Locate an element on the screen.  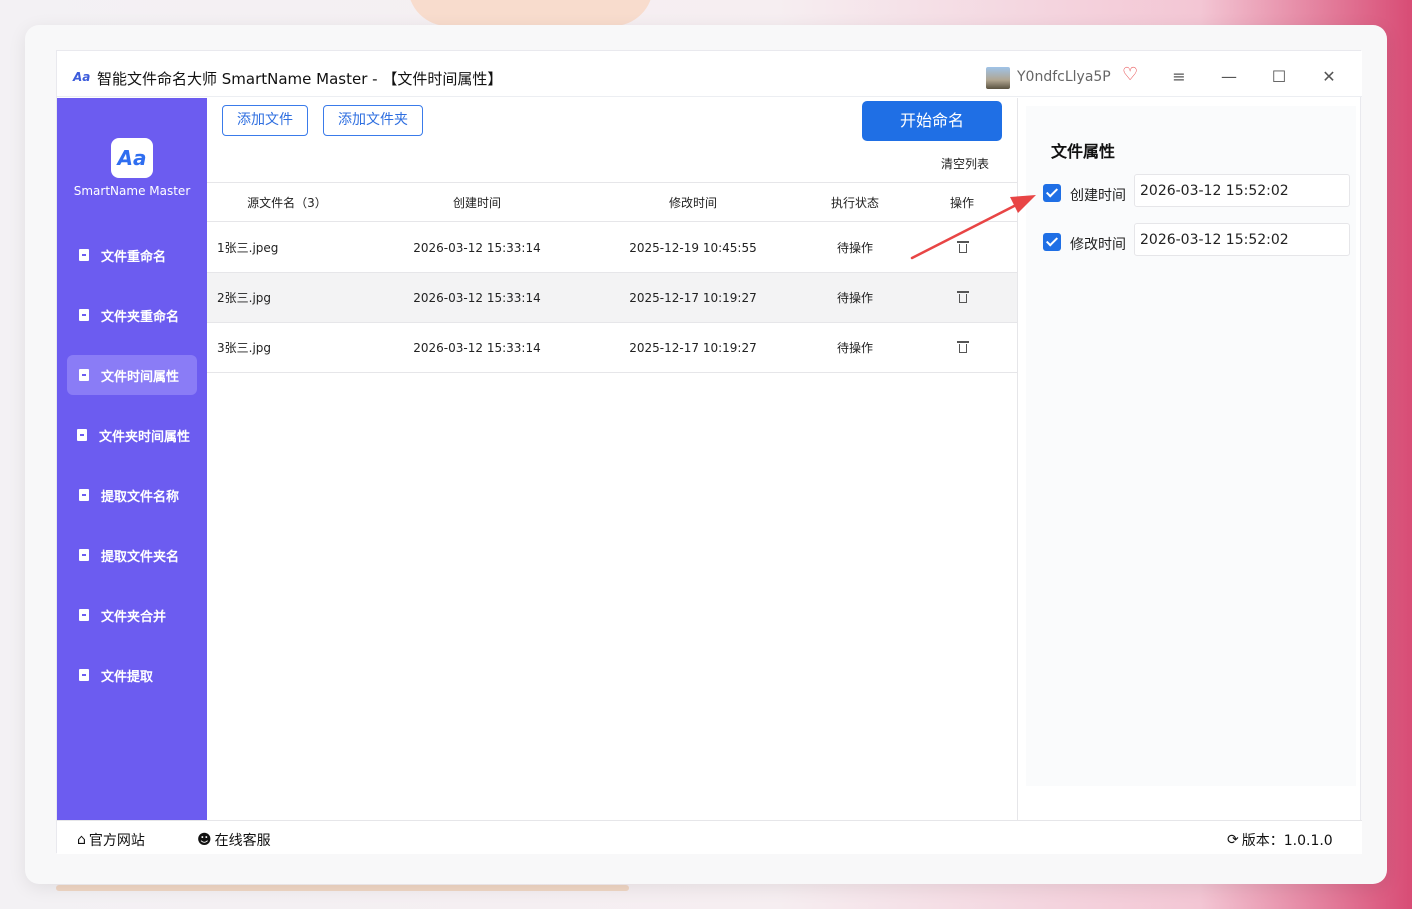
online-support-label: 在线客服 is located at coordinates (242, 841).